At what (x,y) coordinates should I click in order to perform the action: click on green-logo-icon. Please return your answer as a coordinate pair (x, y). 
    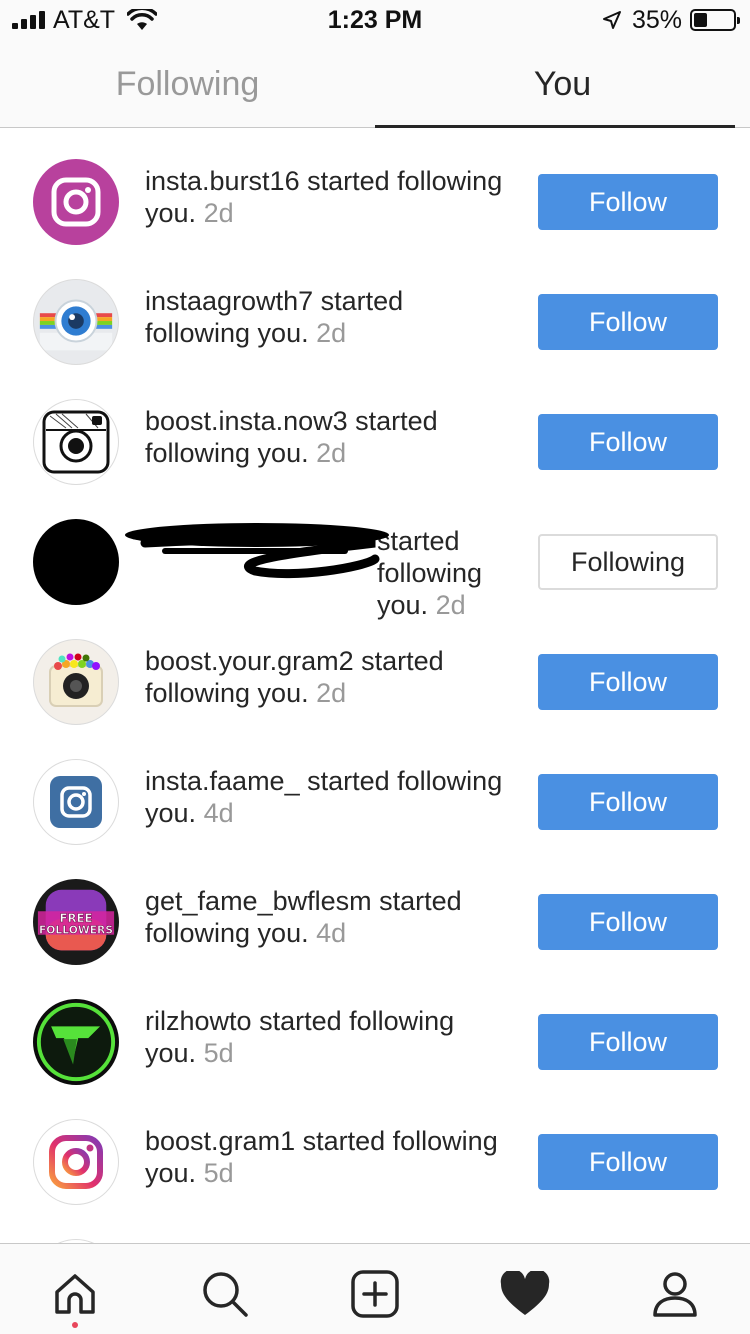
    Looking at the image, I should click on (76, 1042).